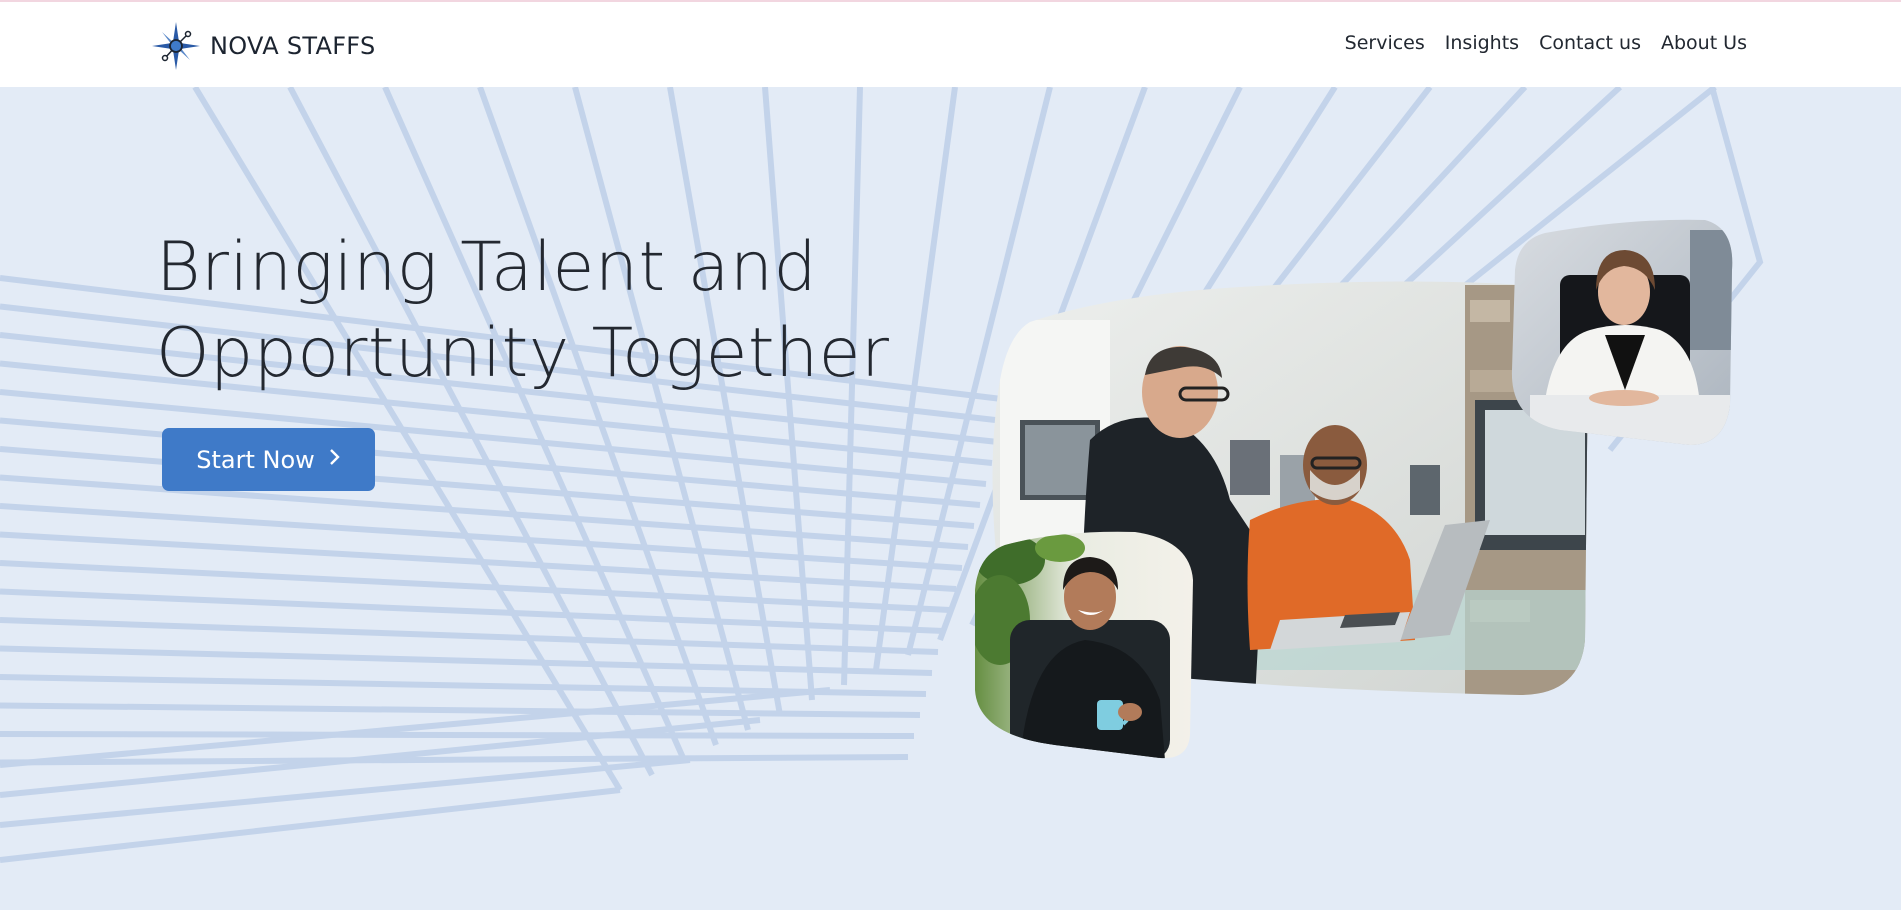 Image resolution: width=1901 pixels, height=910 pixels. Describe the element at coordinates (335, 459) in the screenshot. I see `chevron-right-icon` at that location.